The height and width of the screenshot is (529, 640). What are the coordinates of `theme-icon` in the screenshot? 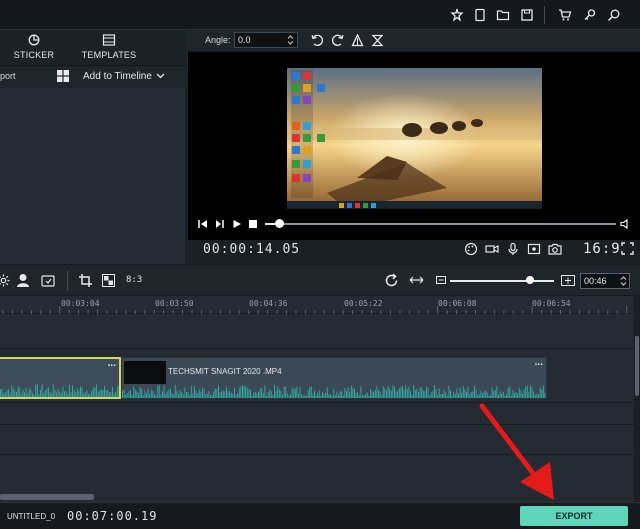 It's located at (457, 15).